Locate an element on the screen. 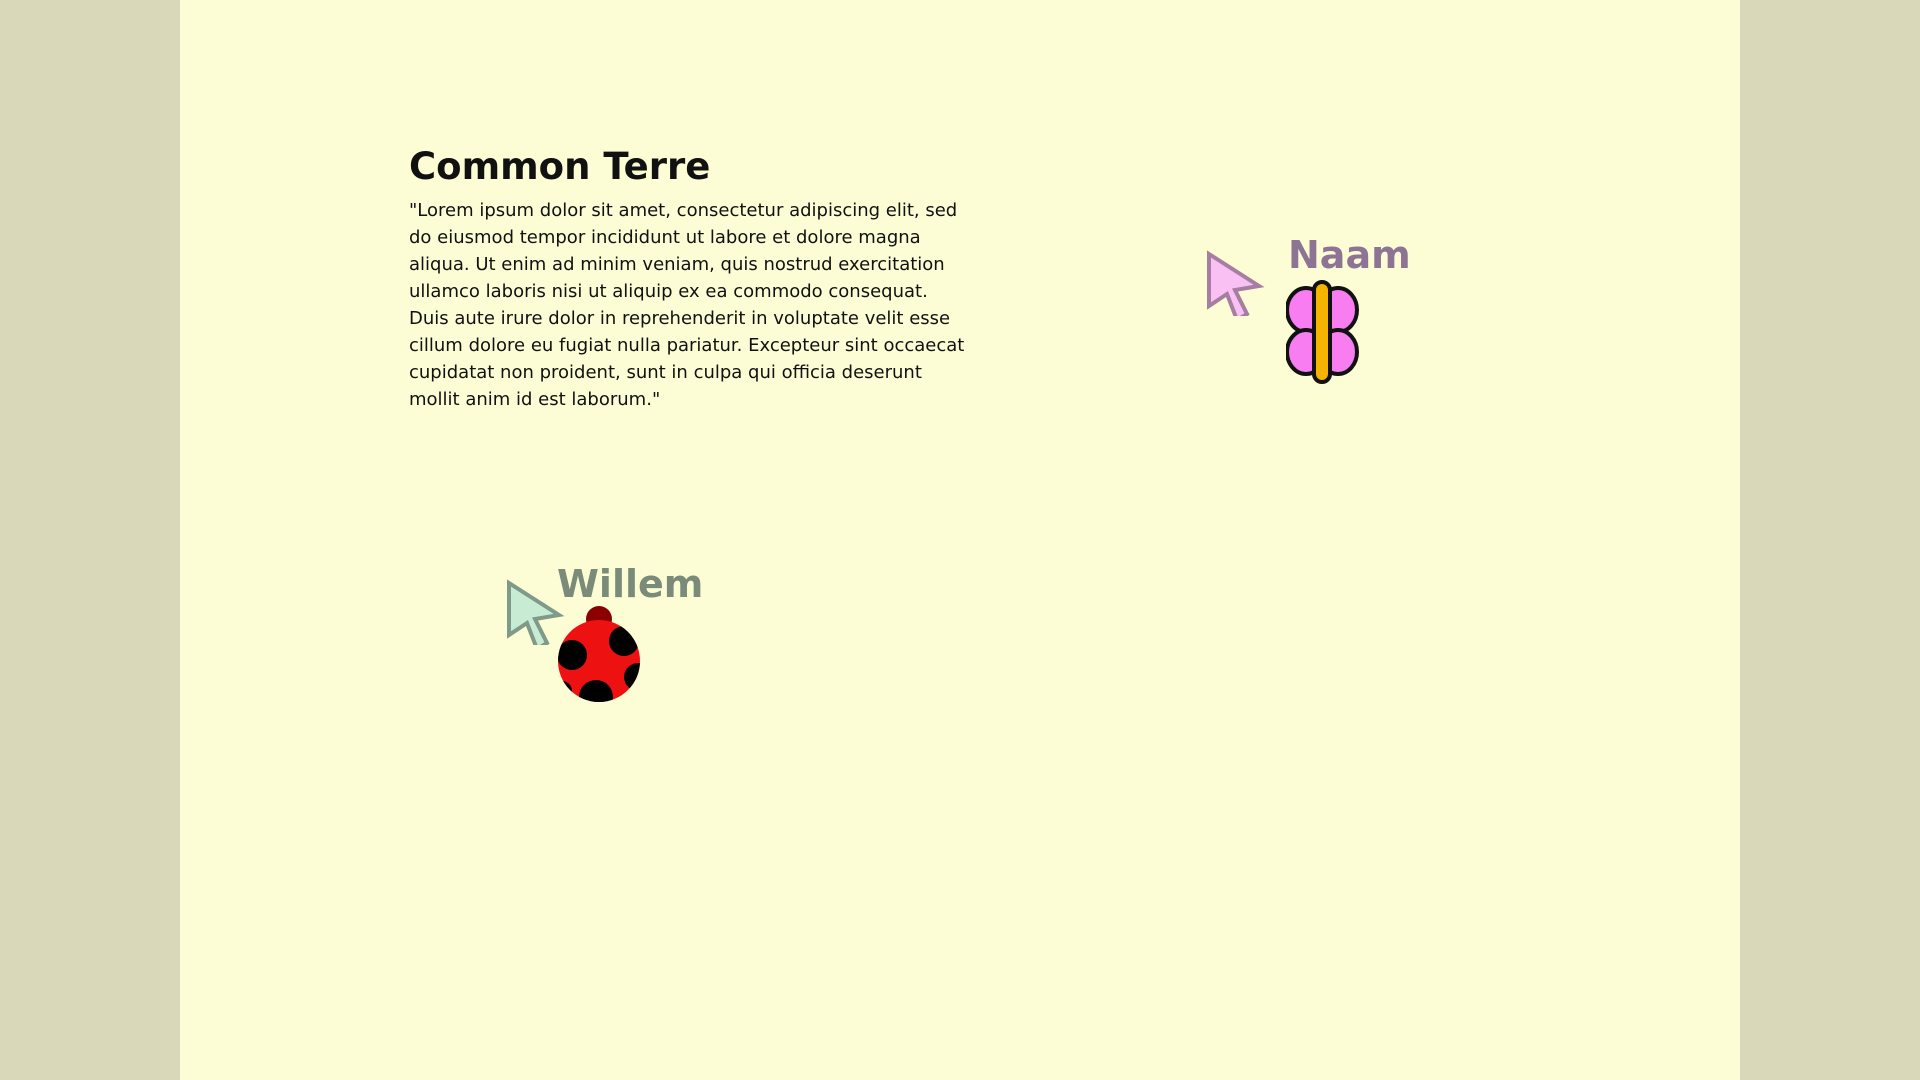 The width and height of the screenshot is (1920, 1080). page-title: Common Terre is located at coordinates (560, 166).